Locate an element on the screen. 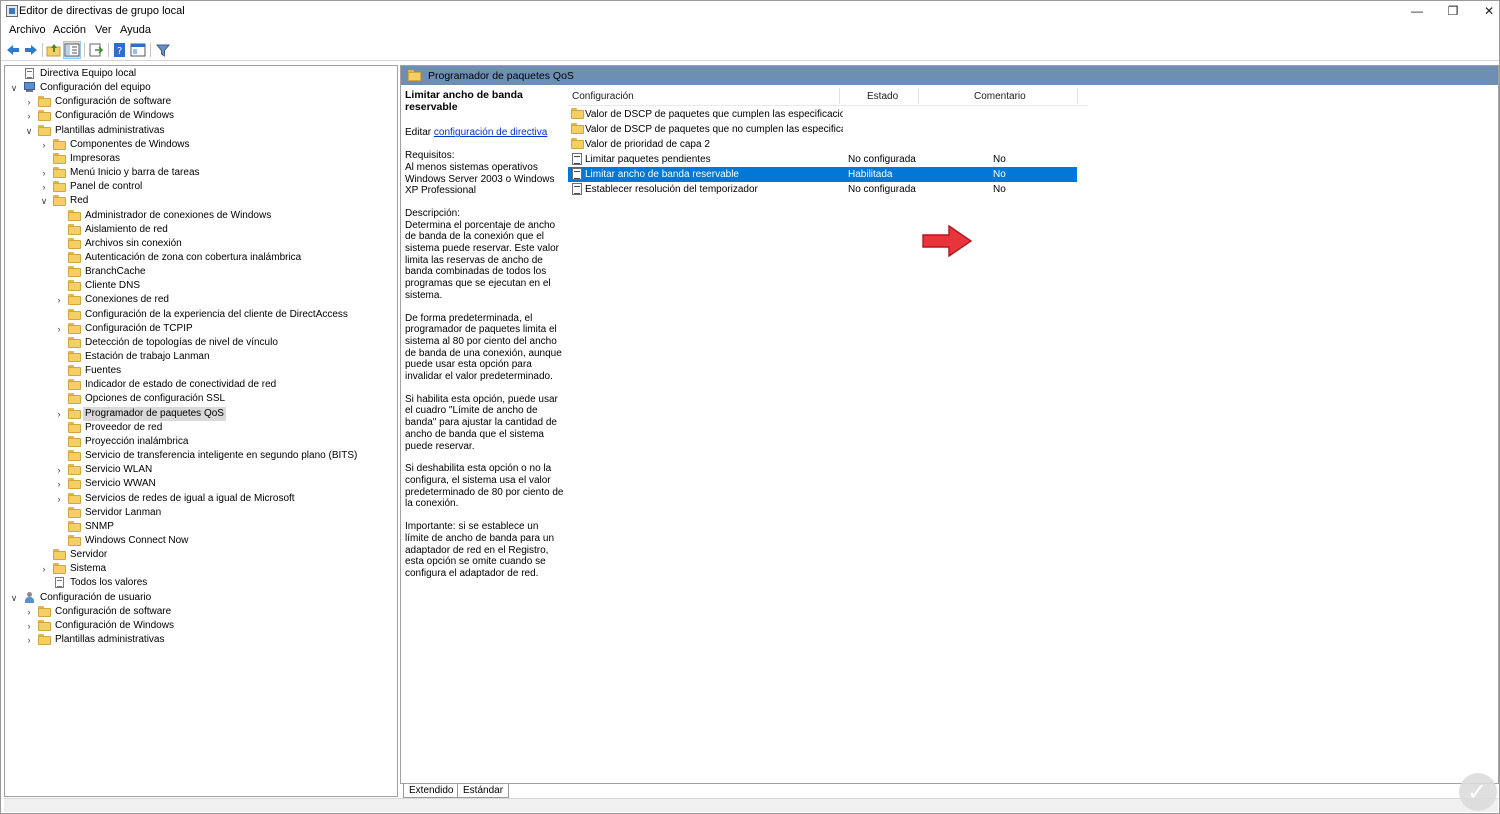 Image resolution: width=1500 pixels, height=814 pixels. close-button: ✕ is located at coordinates (1485, 11).